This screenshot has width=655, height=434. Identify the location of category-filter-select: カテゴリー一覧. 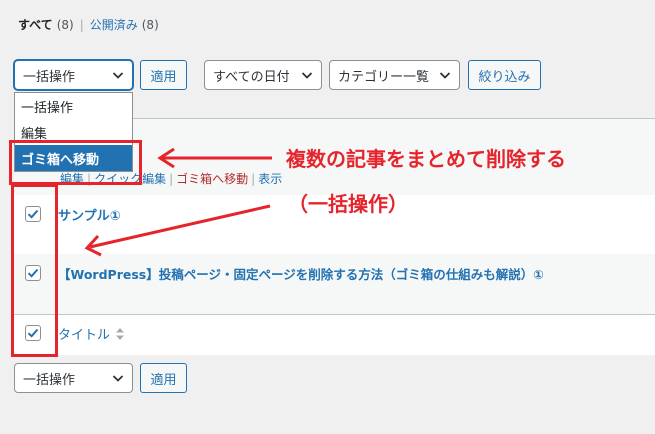
(394, 75).